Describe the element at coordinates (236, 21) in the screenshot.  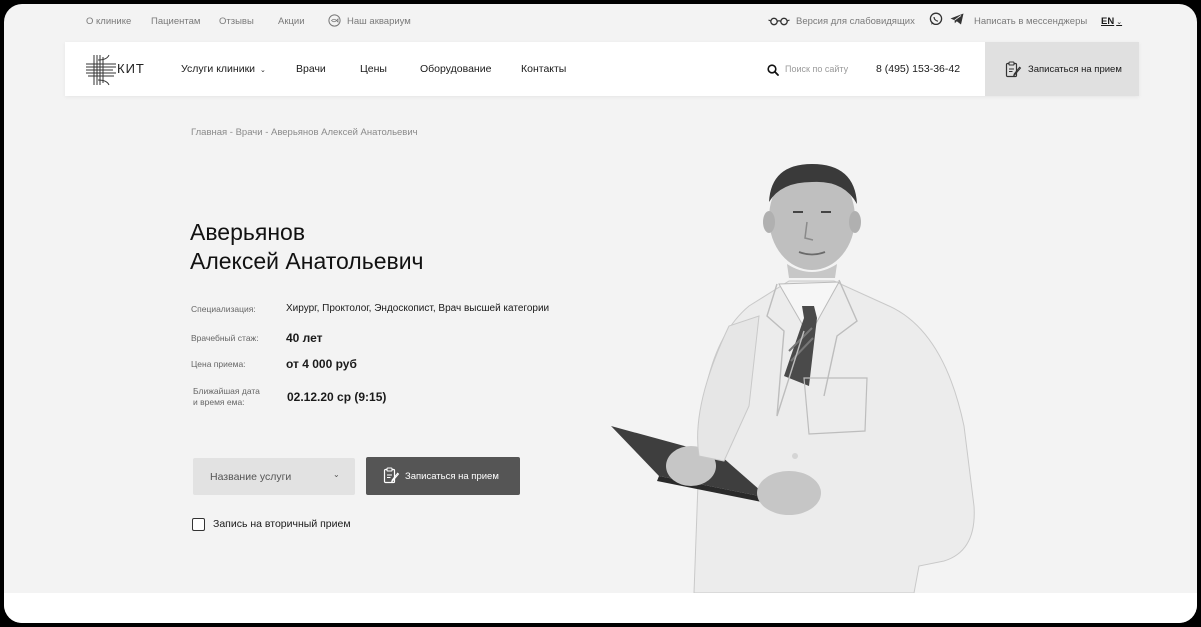
I see `topbar-link-reviews: Отзывы` at that location.